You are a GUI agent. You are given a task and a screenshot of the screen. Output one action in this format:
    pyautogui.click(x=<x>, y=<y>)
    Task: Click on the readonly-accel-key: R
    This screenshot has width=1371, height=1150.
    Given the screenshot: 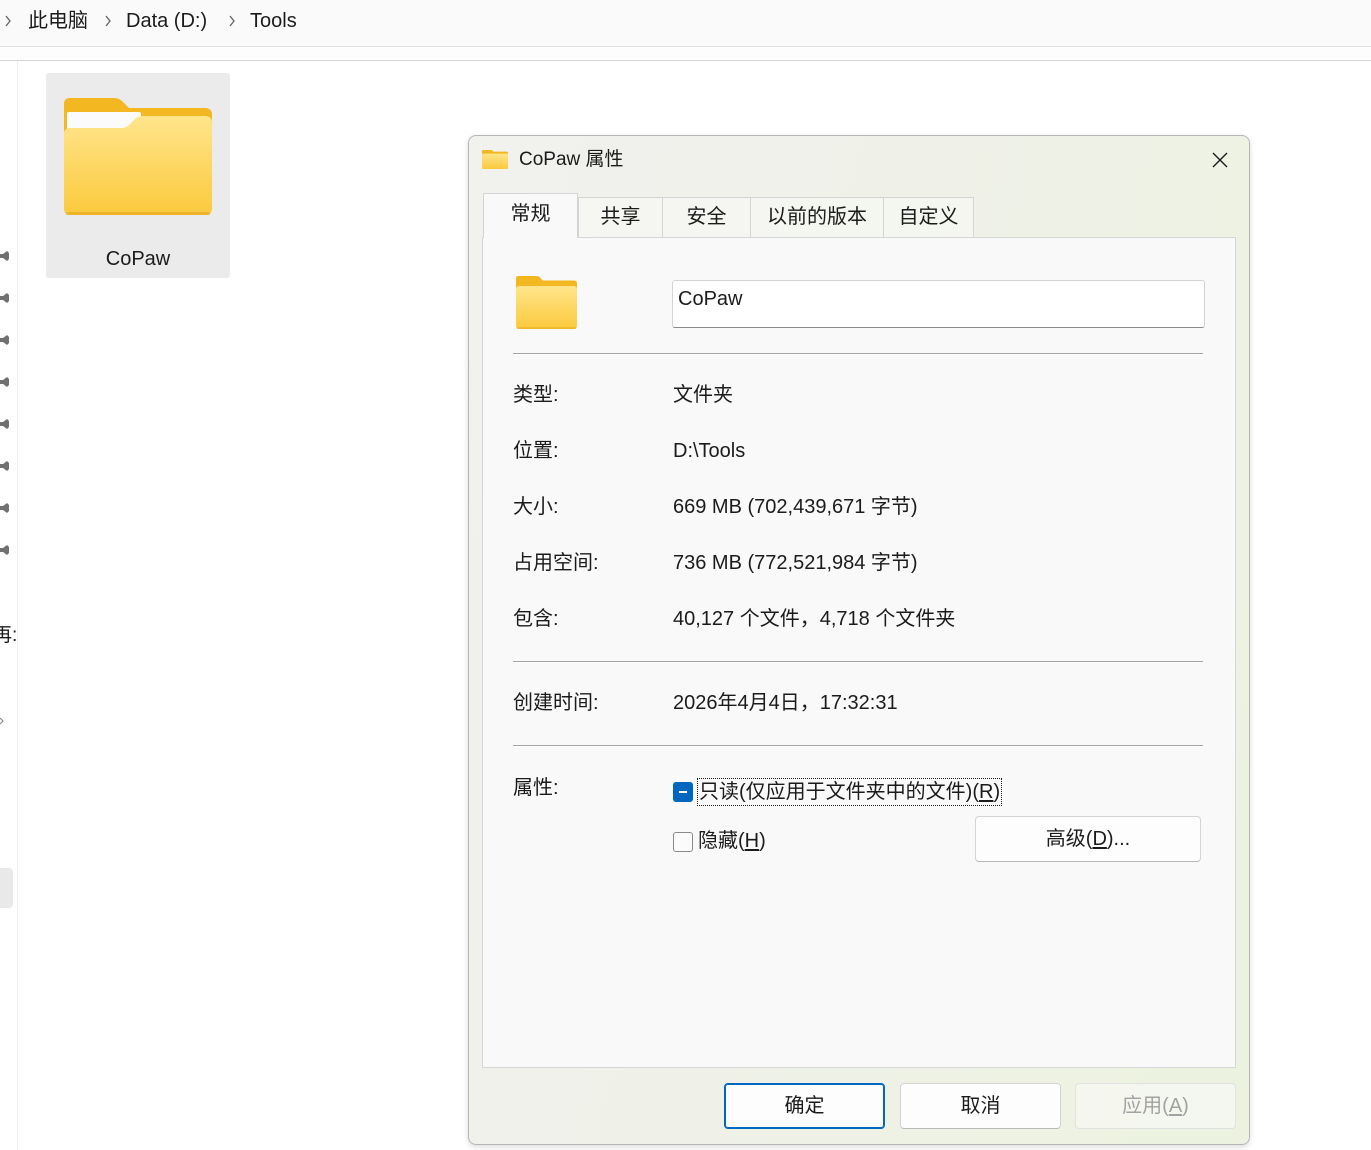 What is the action you would take?
    pyautogui.click(x=986, y=792)
    